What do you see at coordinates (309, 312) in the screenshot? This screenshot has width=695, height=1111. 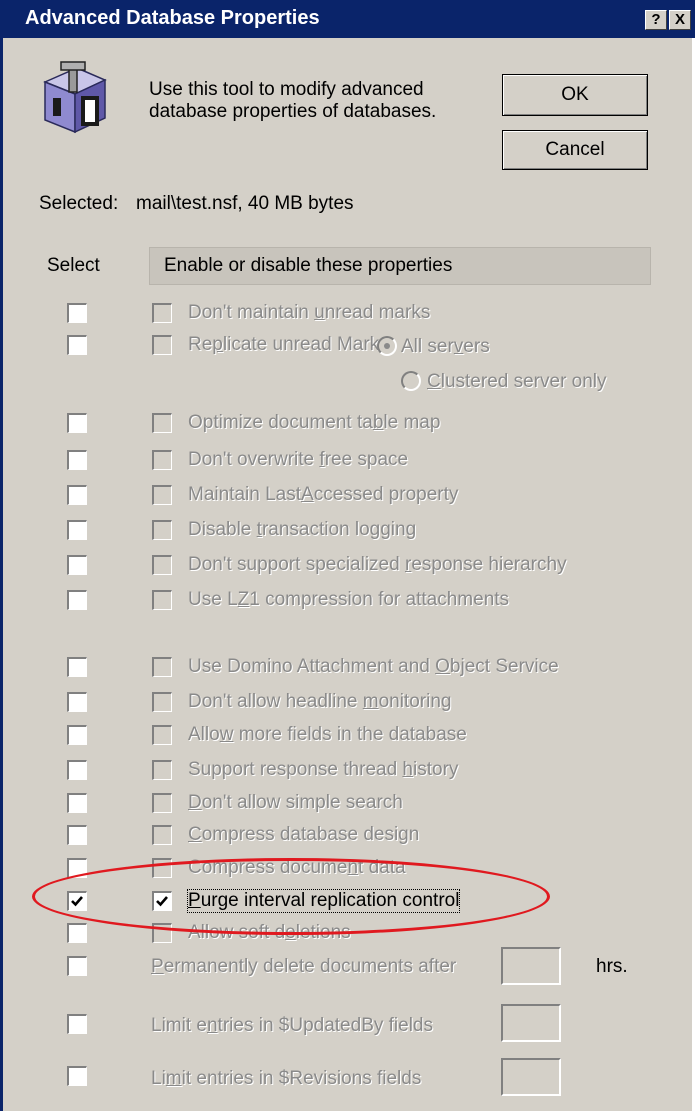 I see `property-label: Don't maintain unread marks` at bounding box center [309, 312].